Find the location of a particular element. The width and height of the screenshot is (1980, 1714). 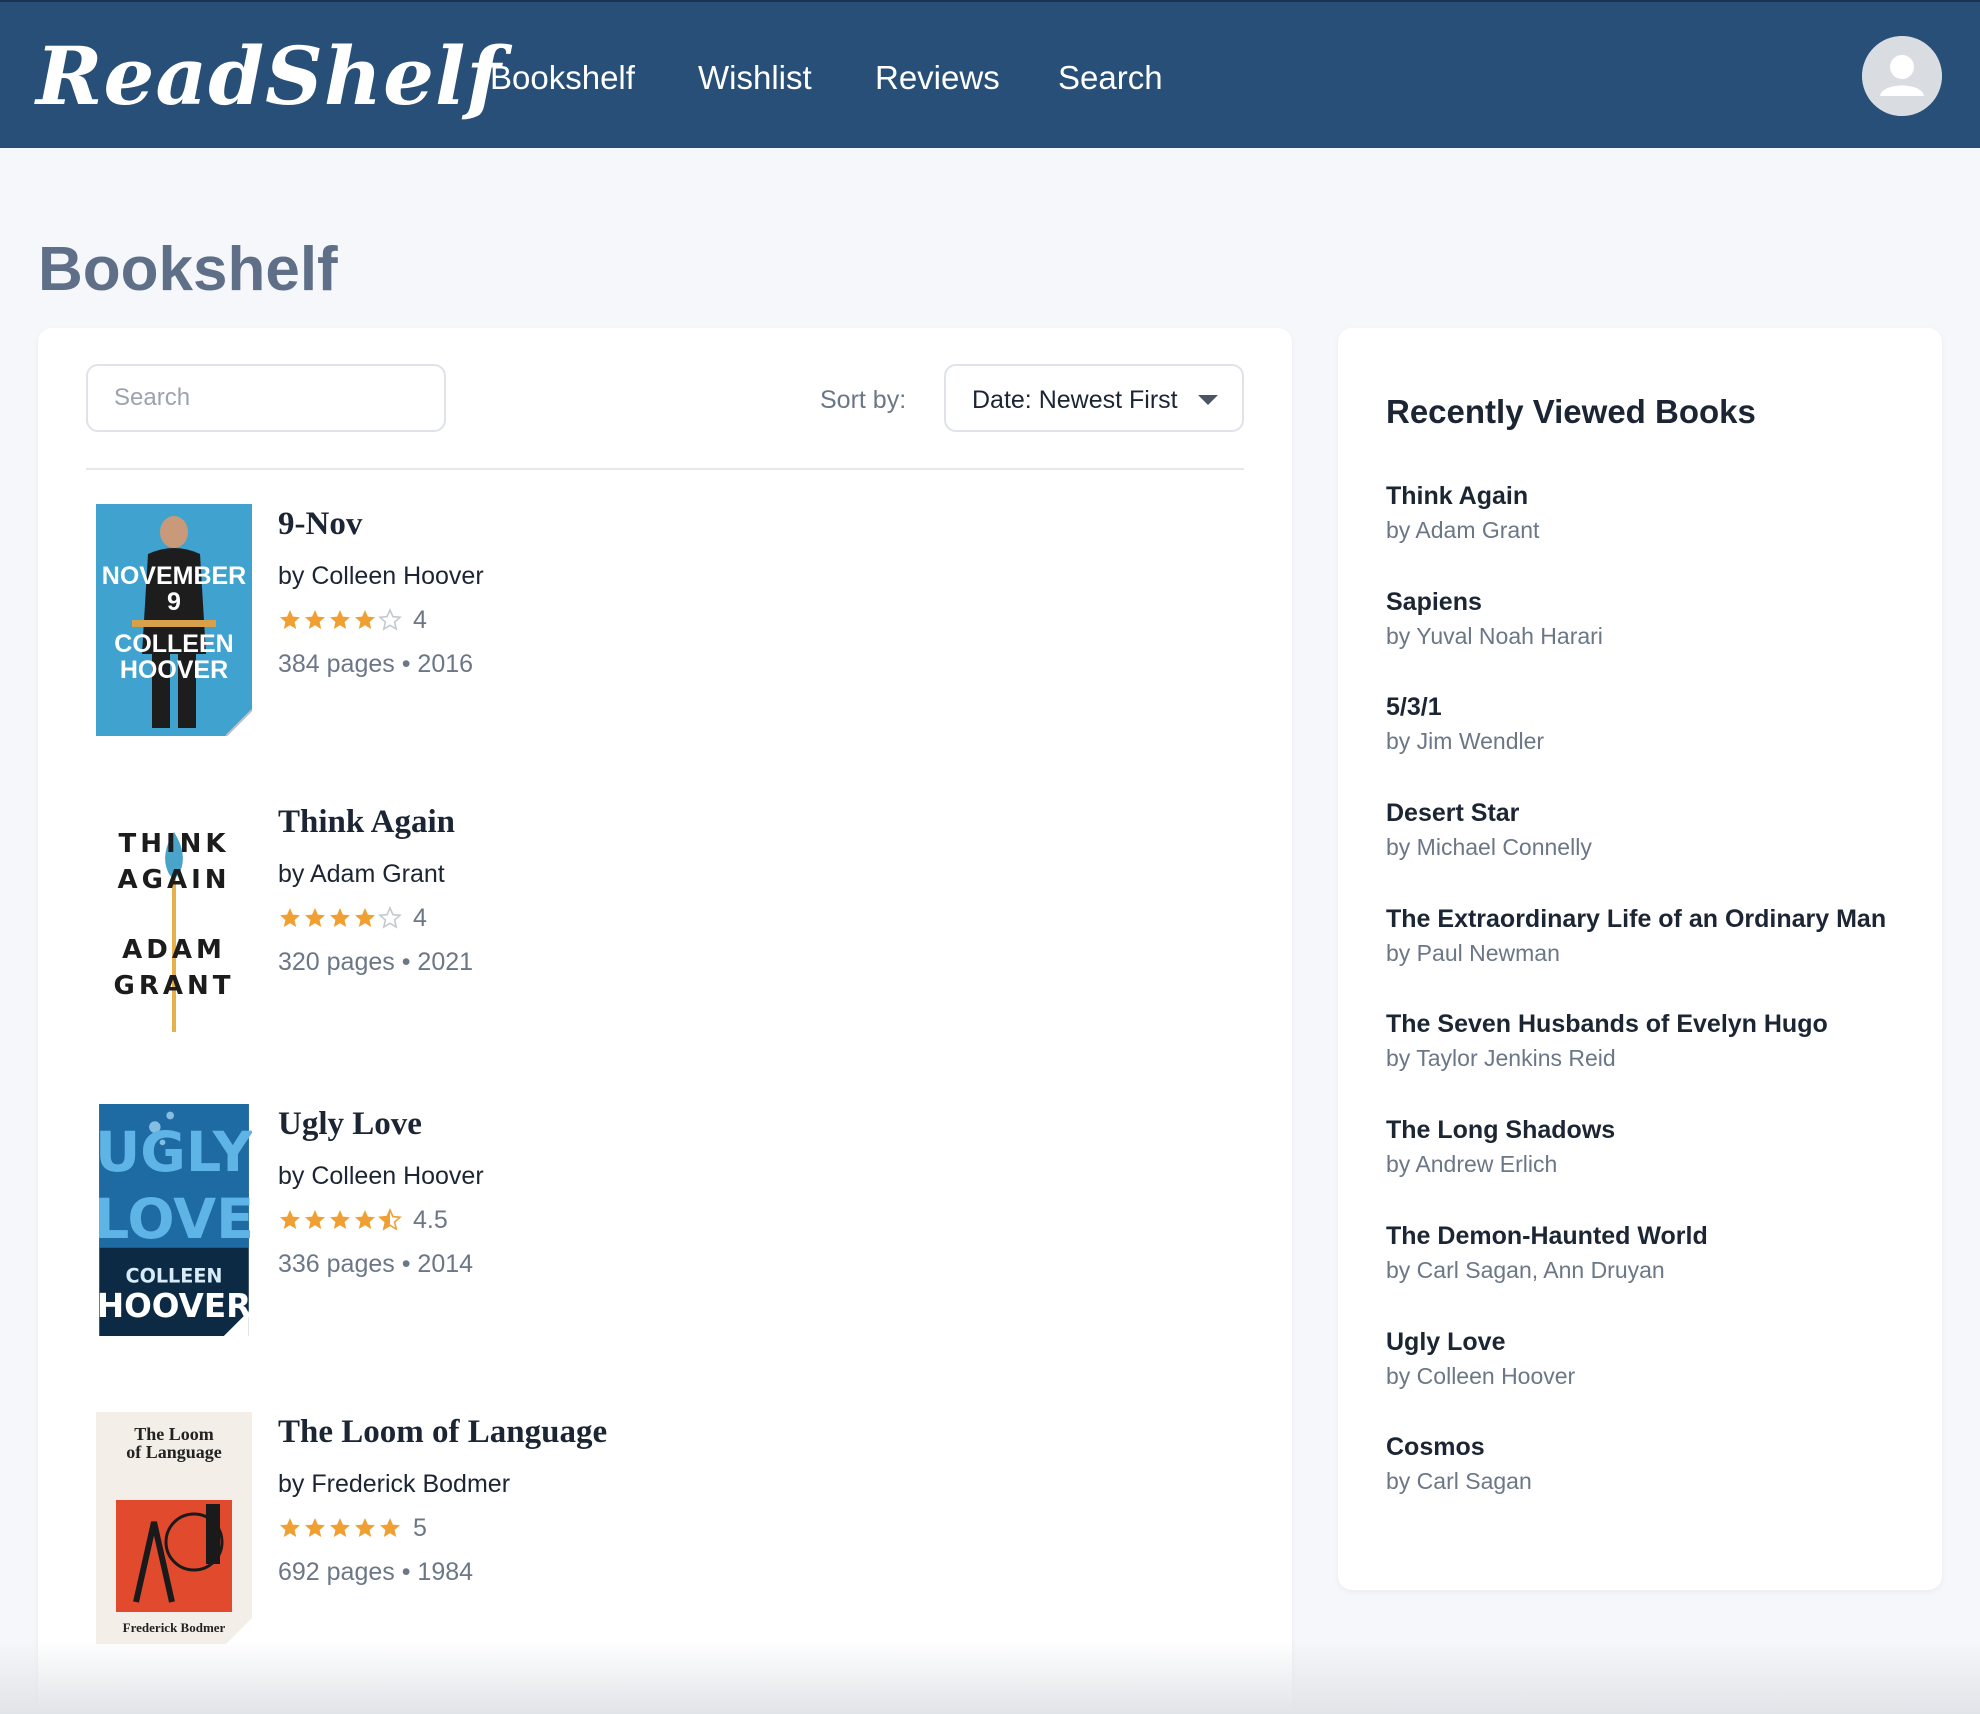

cover-title-line: LOVE is located at coordinates (174, 1219).